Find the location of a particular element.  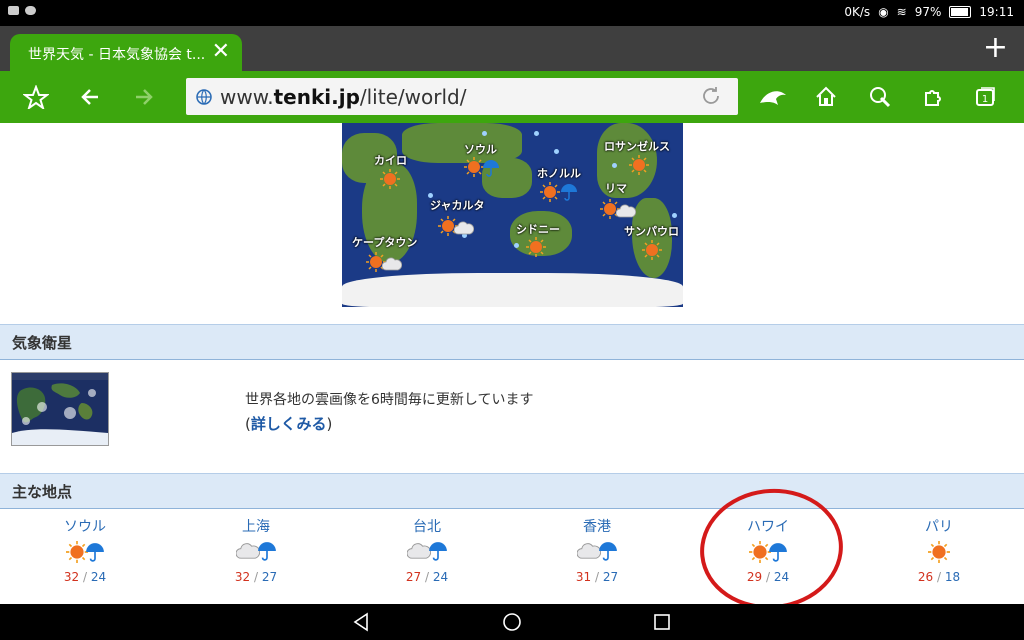

major-cities-heading: 主な地点 is located at coordinates (42, 492).